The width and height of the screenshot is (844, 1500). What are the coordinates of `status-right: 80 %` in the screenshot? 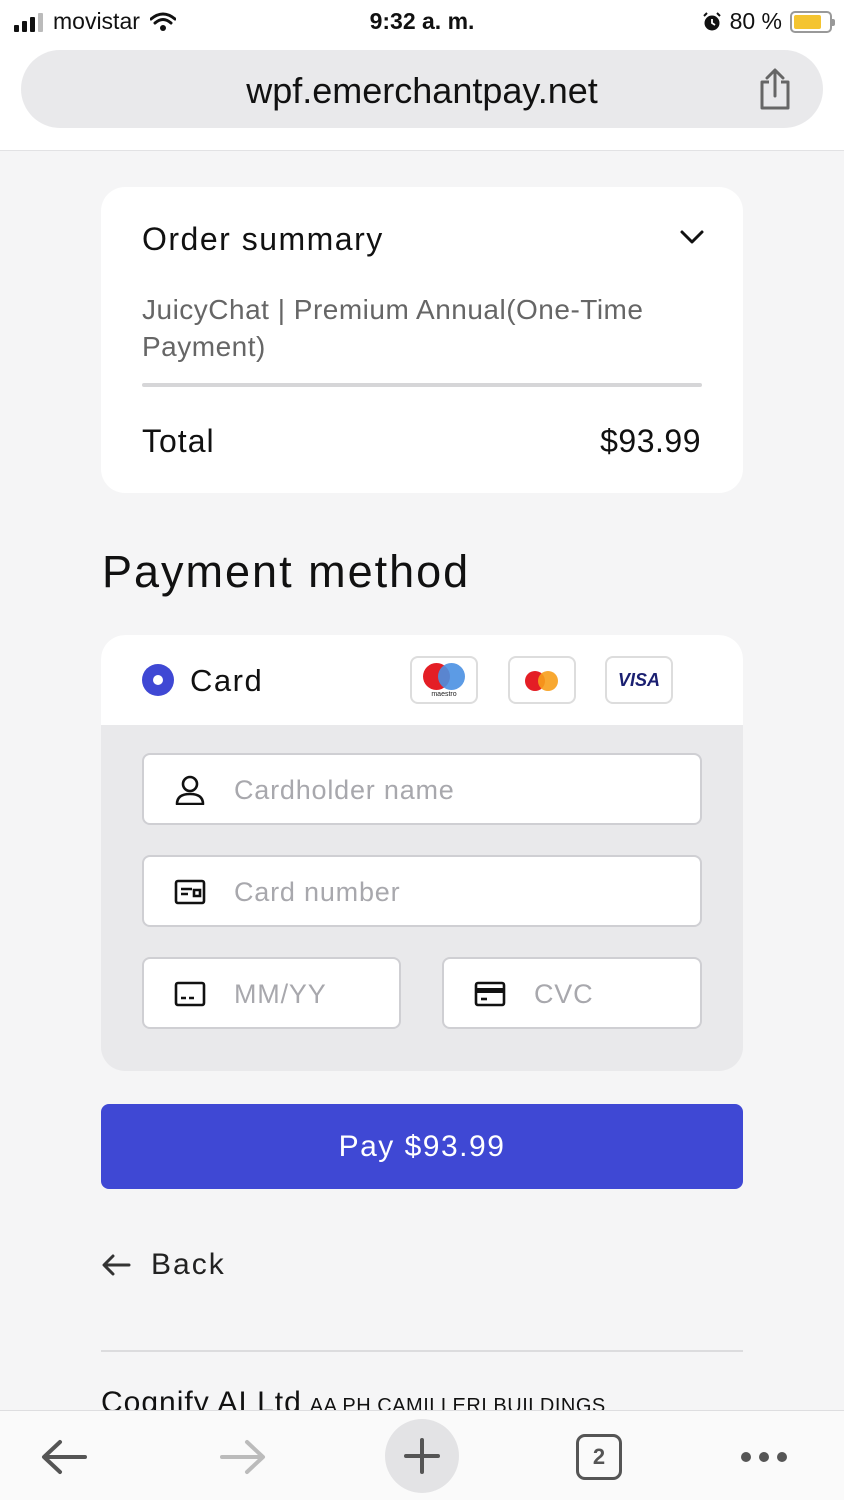 It's located at (768, 21).